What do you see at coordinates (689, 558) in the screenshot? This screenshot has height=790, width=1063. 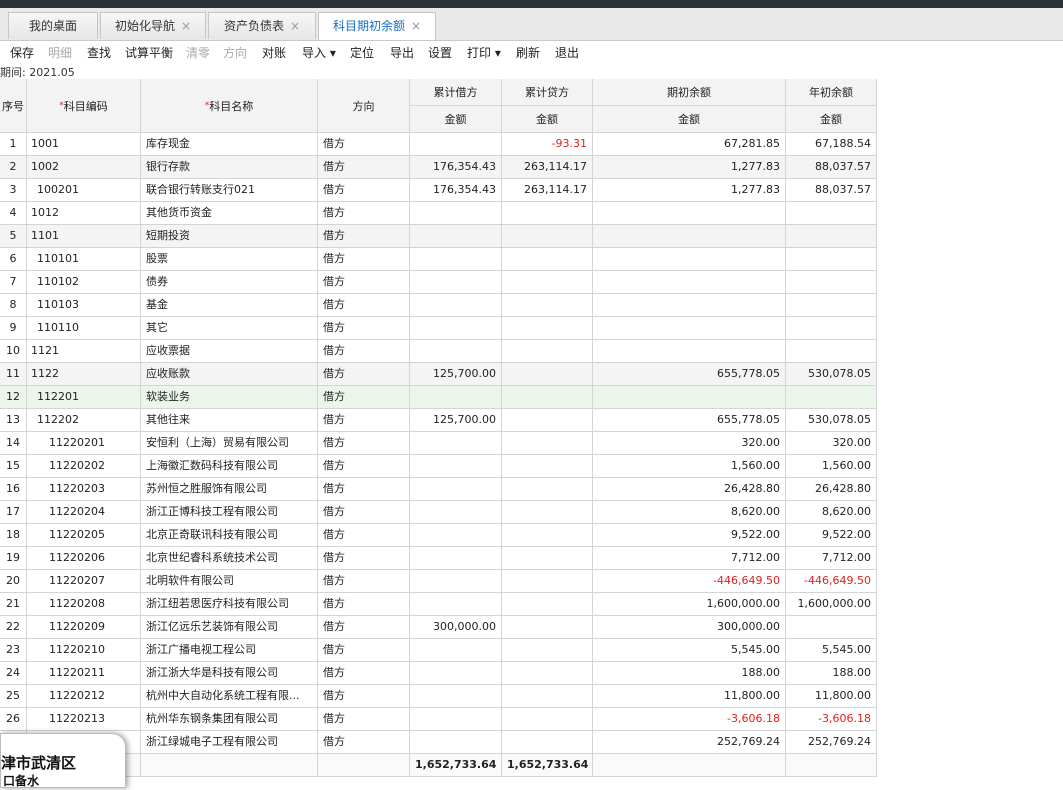 I see `cell-opening: 7,712.00` at bounding box center [689, 558].